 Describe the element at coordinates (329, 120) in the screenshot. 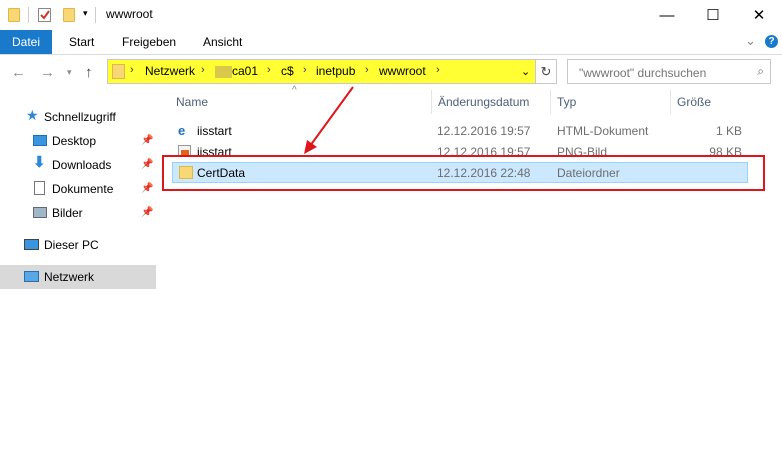

I see `annotation-arrow` at that location.